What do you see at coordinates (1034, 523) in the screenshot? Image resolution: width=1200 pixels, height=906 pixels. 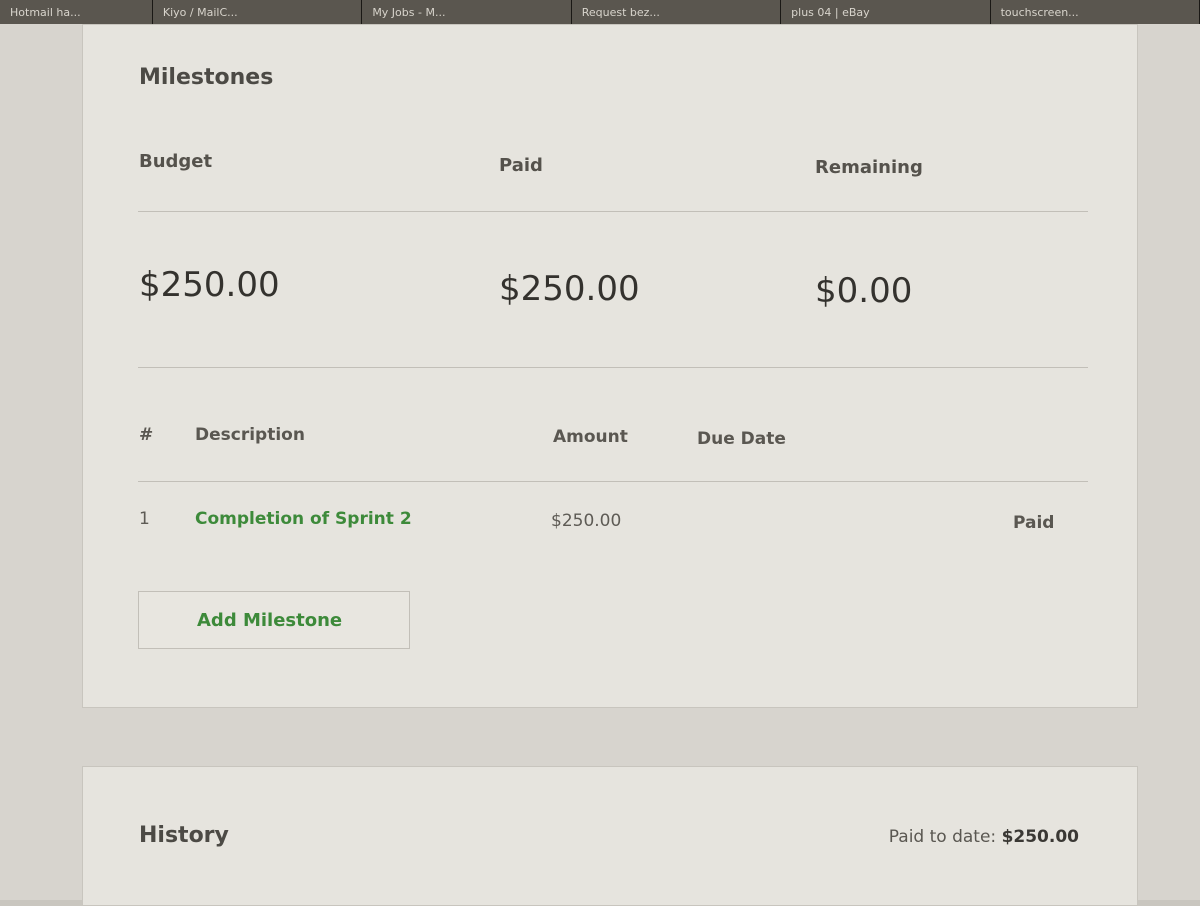 I see `milestone-status: Paid` at bounding box center [1034, 523].